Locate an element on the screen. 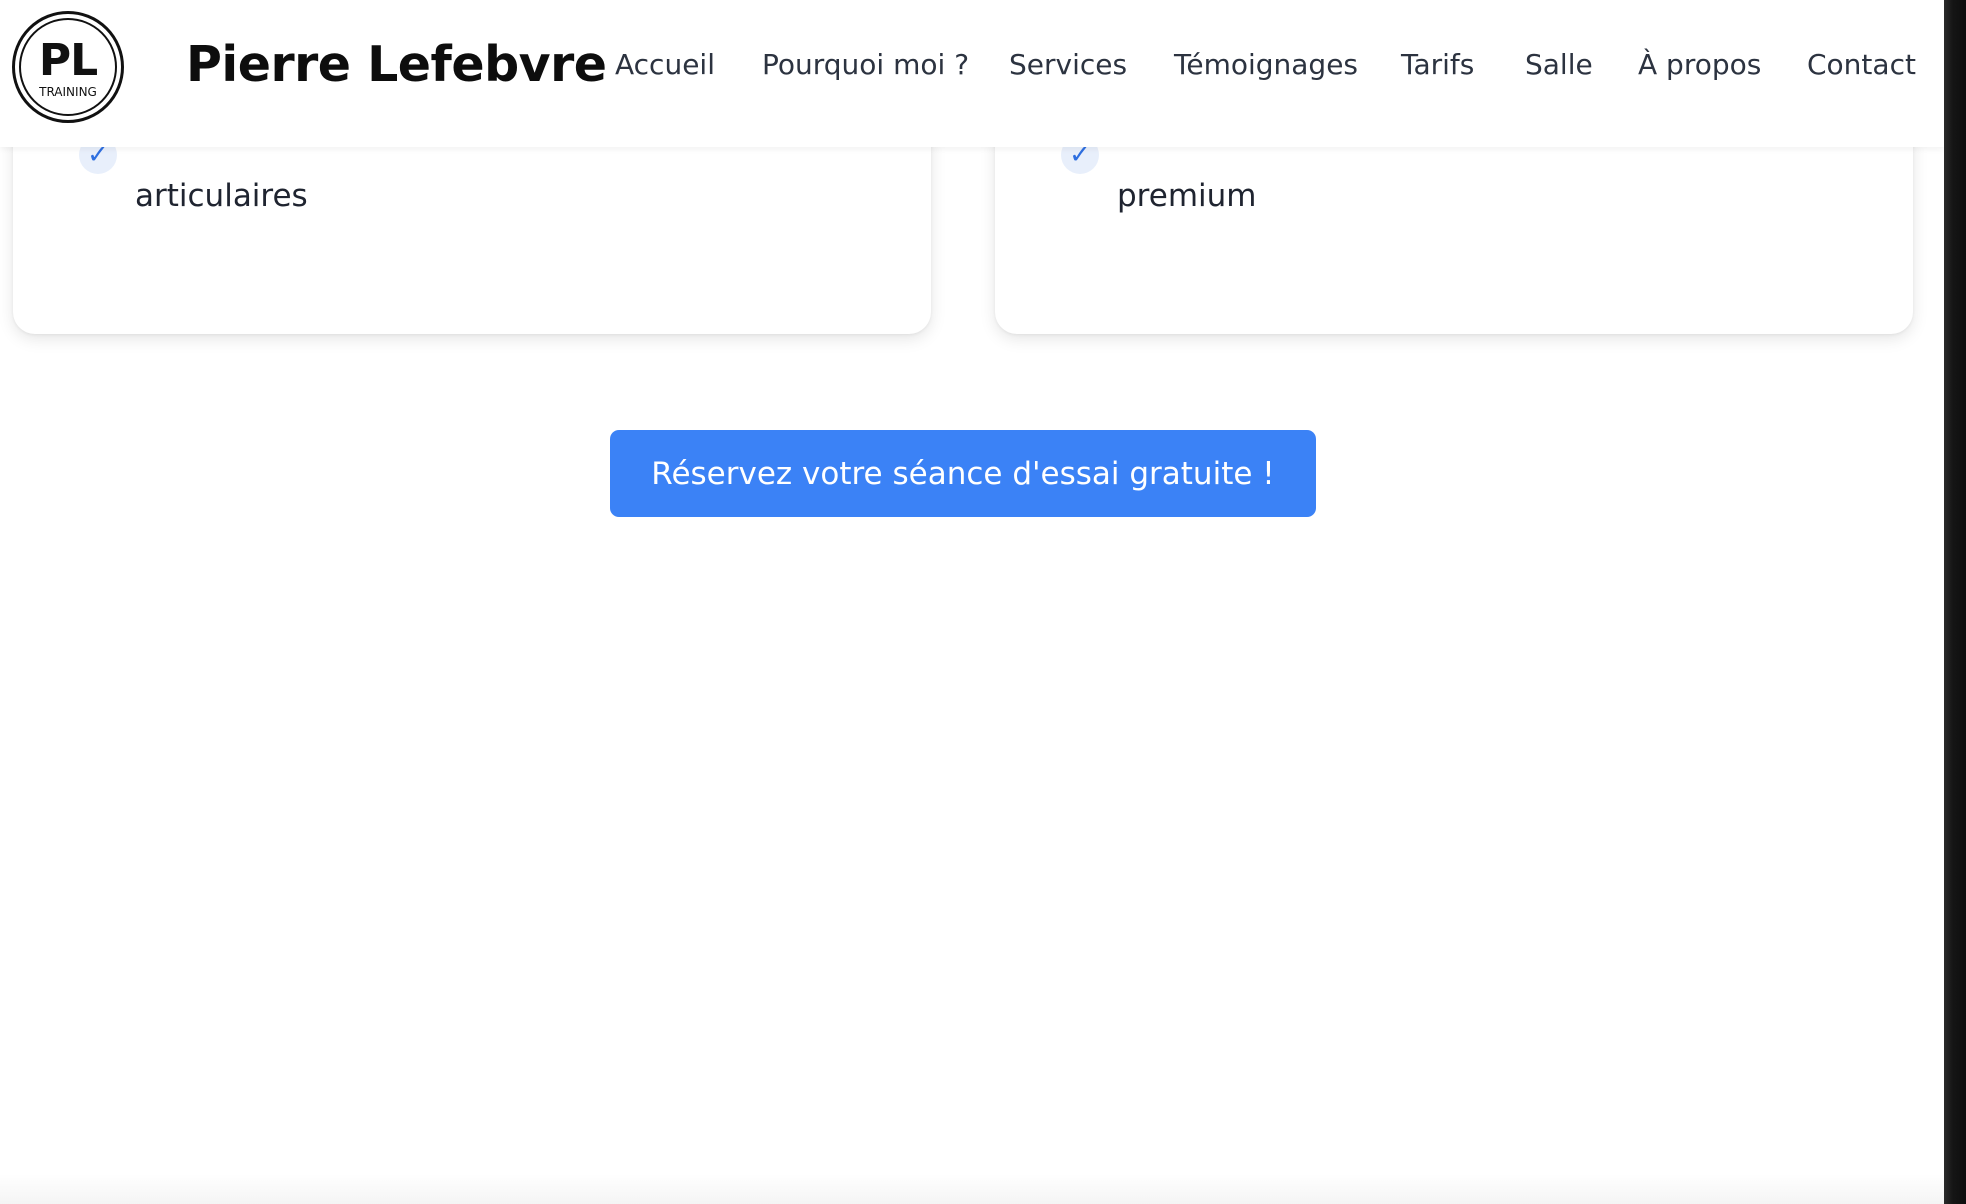 Image resolution: width=1966 pixels, height=1204 pixels. nav-item-temoignages: Témoignages is located at coordinates (1266, 64).